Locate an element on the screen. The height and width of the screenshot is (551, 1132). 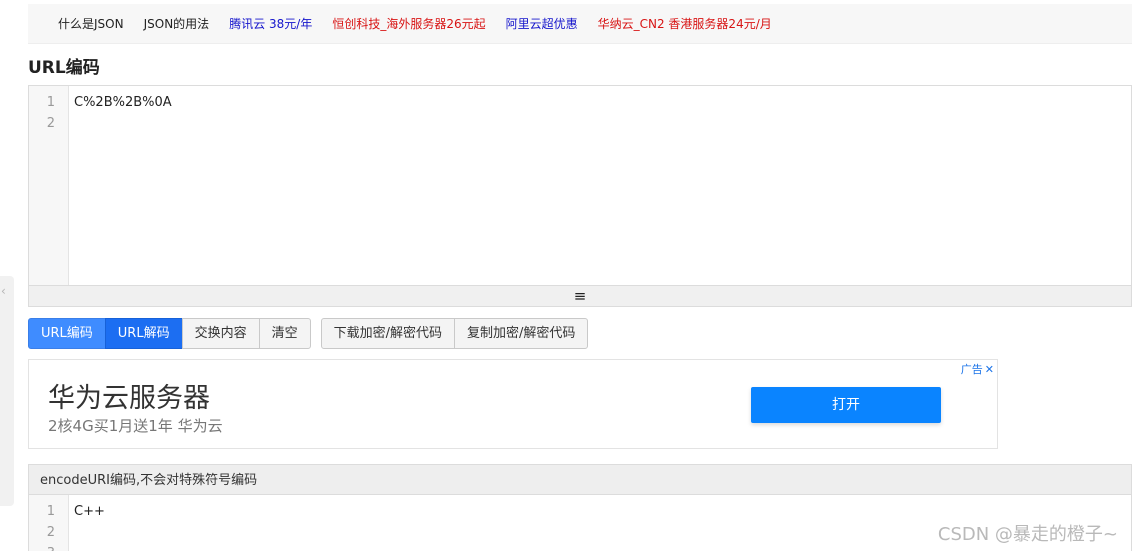
copy-code-button: 复制加密/解密代码 is located at coordinates (521, 333).